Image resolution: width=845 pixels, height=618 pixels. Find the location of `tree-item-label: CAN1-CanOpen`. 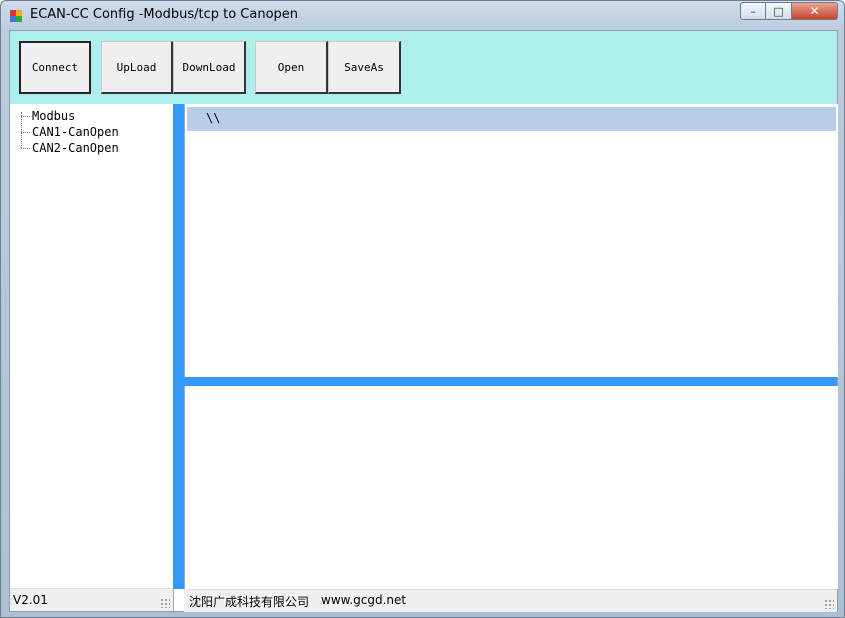

tree-item-label: CAN1-CanOpen is located at coordinates (75, 132).